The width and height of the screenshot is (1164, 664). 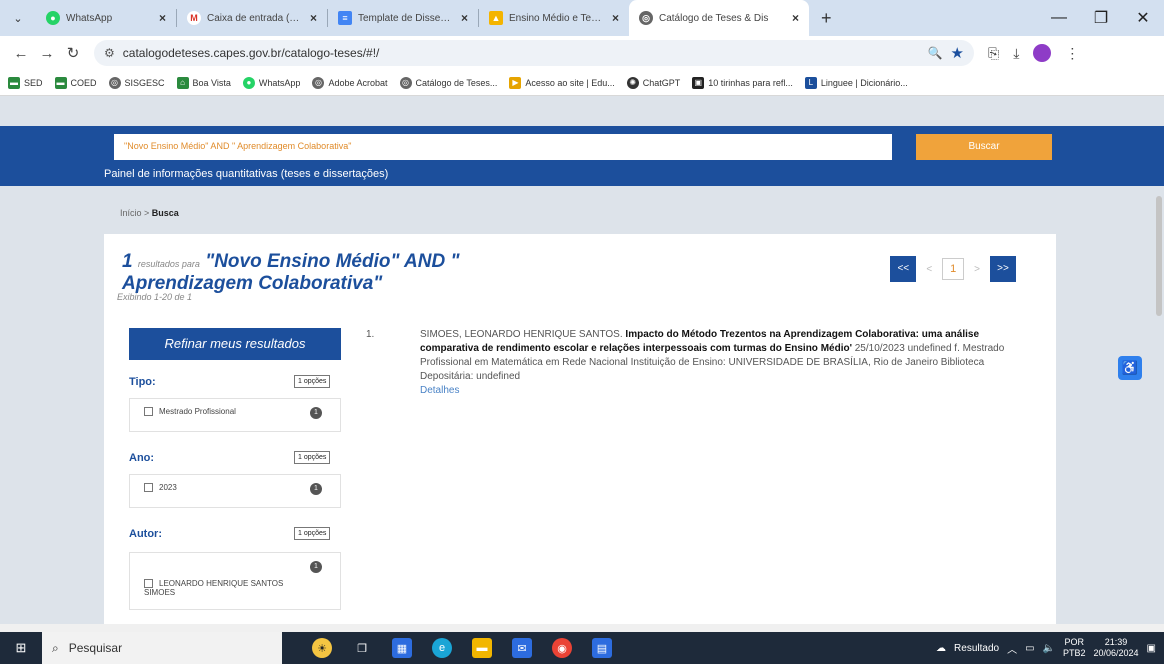 I want to click on bookmark-coed: ▬ COED, so click(x=75, y=82).